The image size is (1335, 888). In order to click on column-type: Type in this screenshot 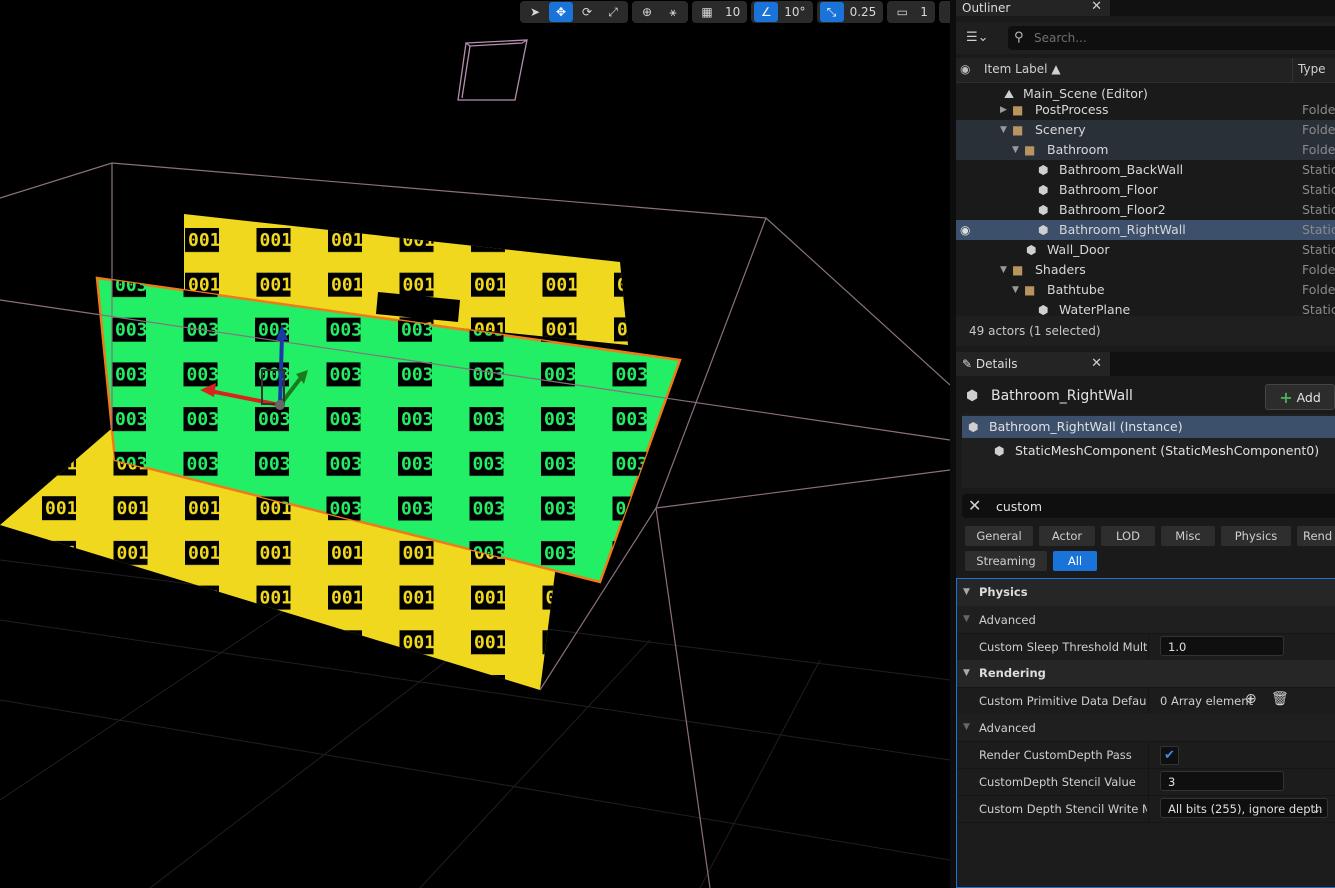, I will do `click(1312, 69)`.